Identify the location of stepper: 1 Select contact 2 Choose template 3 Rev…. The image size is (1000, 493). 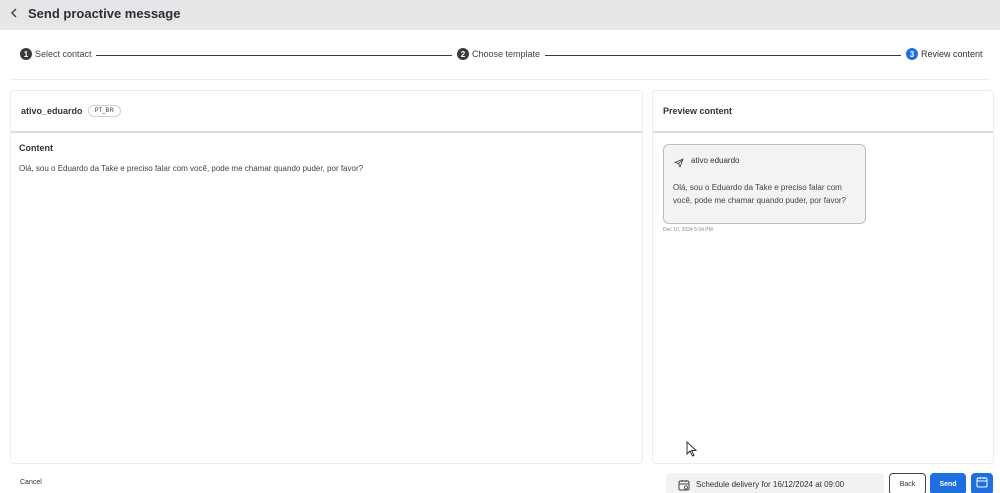
(500, 55).